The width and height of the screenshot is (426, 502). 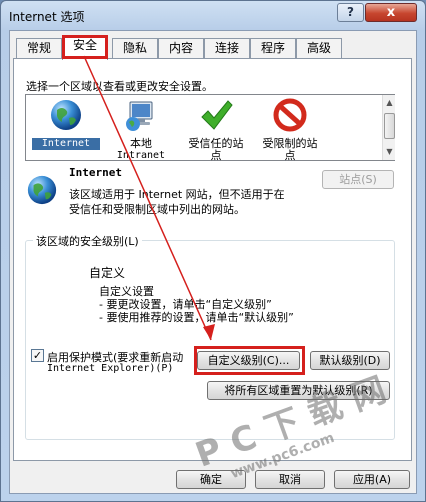 I want to click on title-bar: Internet 选项 ? x, so click(x=213, y=16).